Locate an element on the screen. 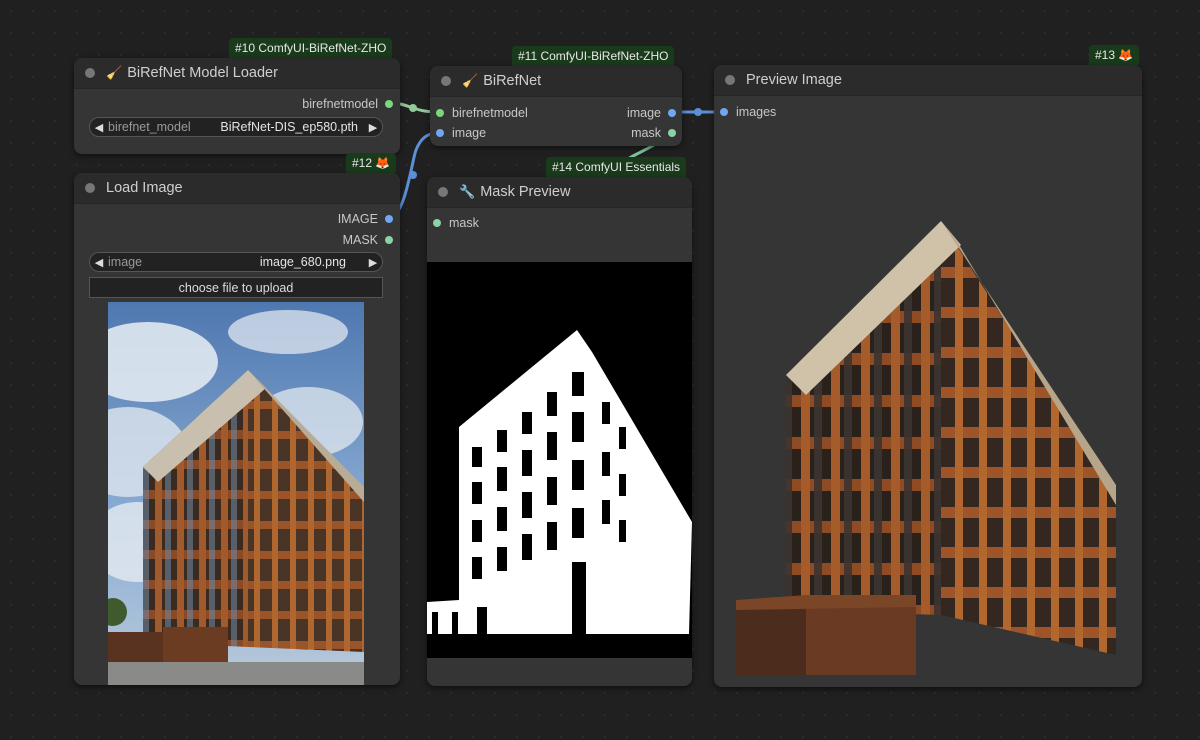 The width and height of the screenshot is (1200, 740). node-title-bar: Preview Image is located at coordinates (928, 80).